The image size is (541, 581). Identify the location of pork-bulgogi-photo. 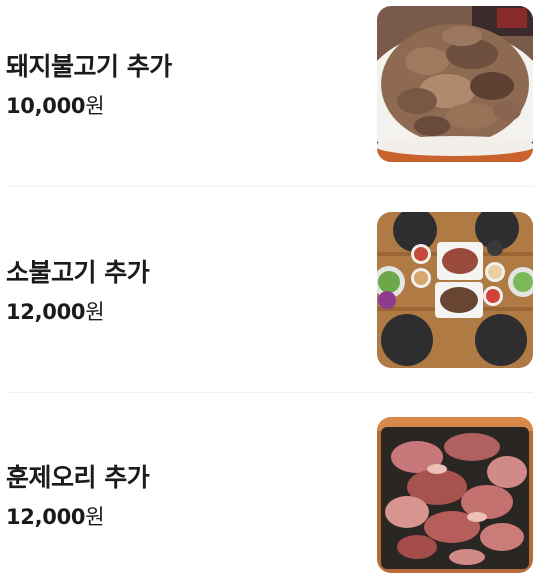
(455, 84).